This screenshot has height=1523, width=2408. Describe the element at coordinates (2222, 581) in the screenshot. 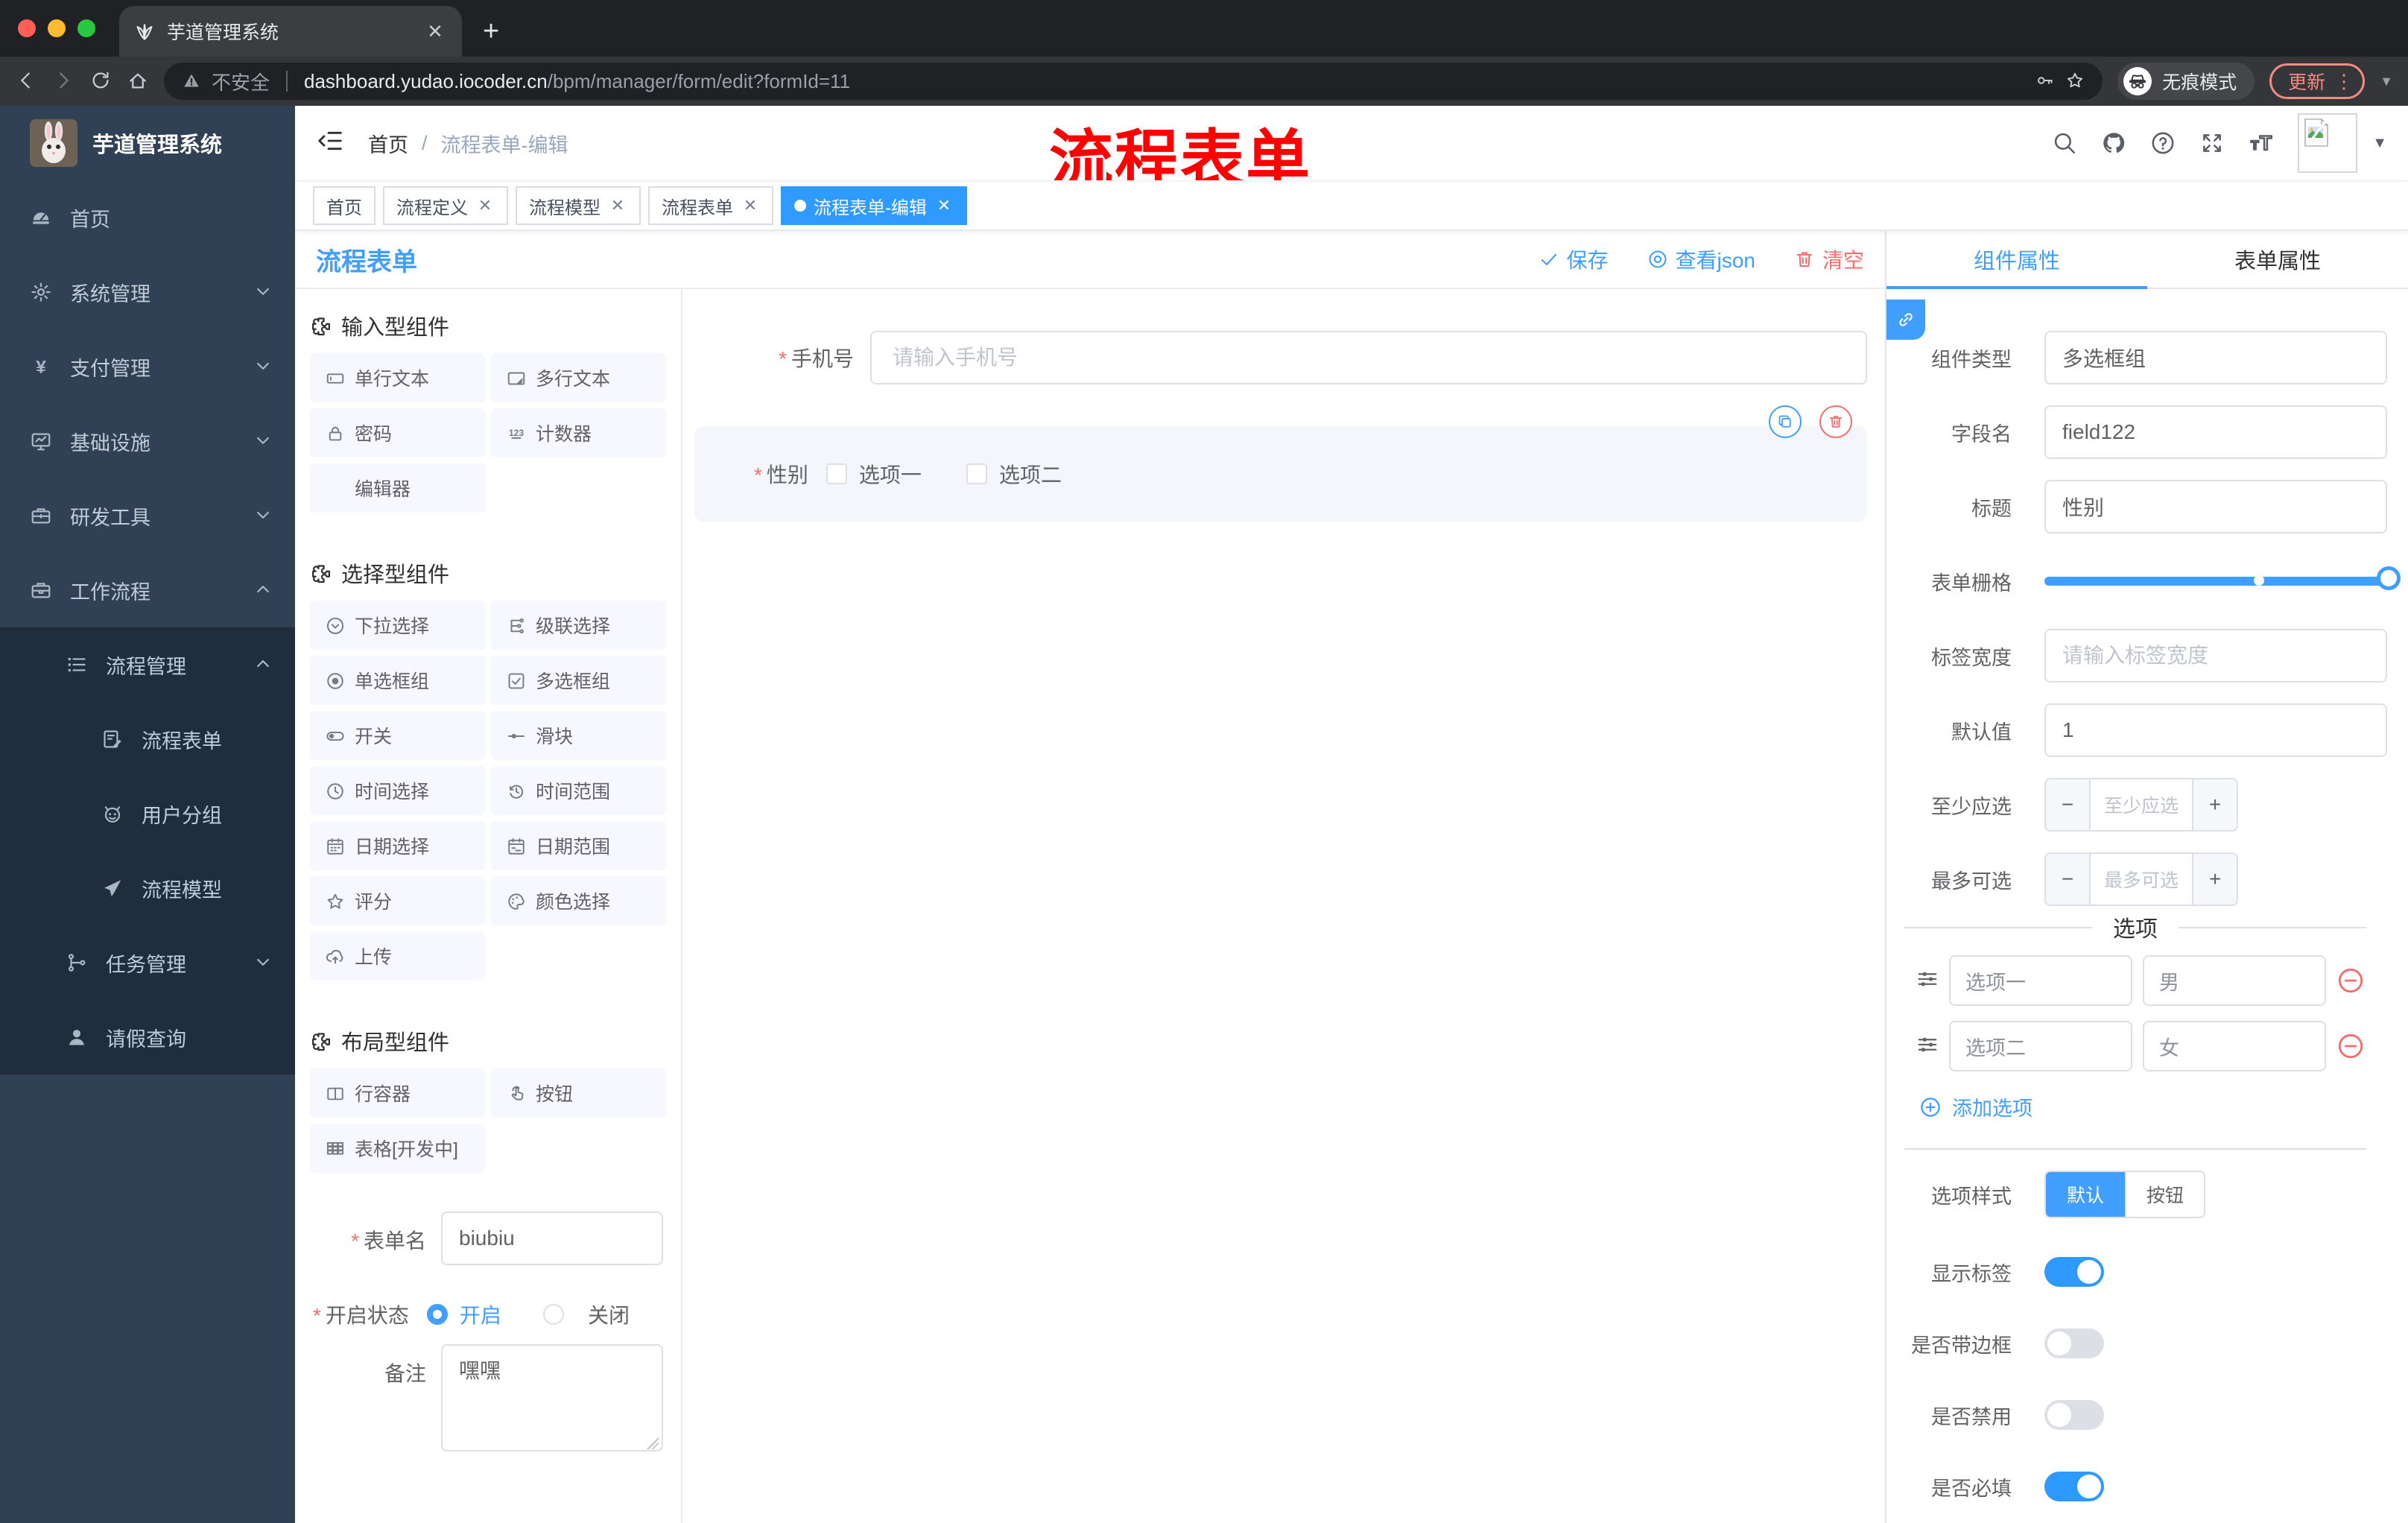

I see `form-grid-slider` at that location.